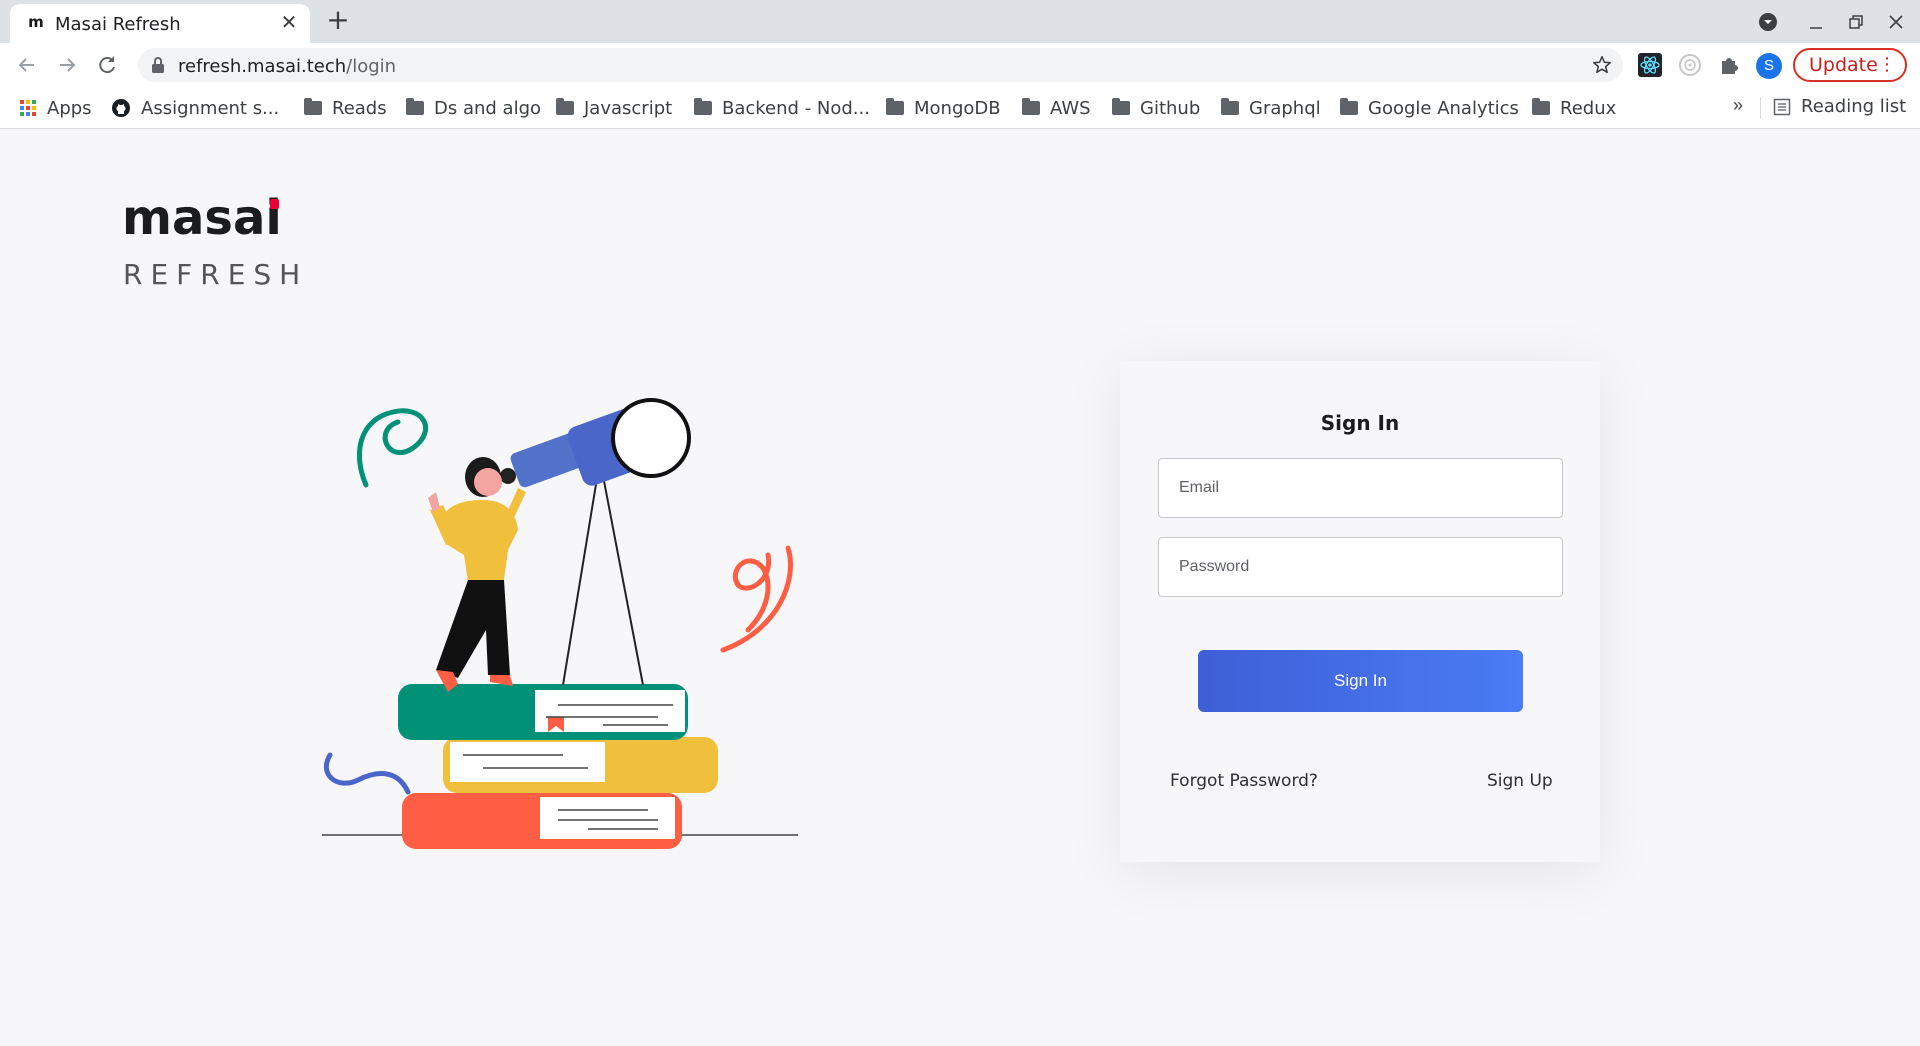  What do you see at coordinates (1896, 22) in the screenshot?
I see `close-window-icon` at bounding box center [1896, 22].